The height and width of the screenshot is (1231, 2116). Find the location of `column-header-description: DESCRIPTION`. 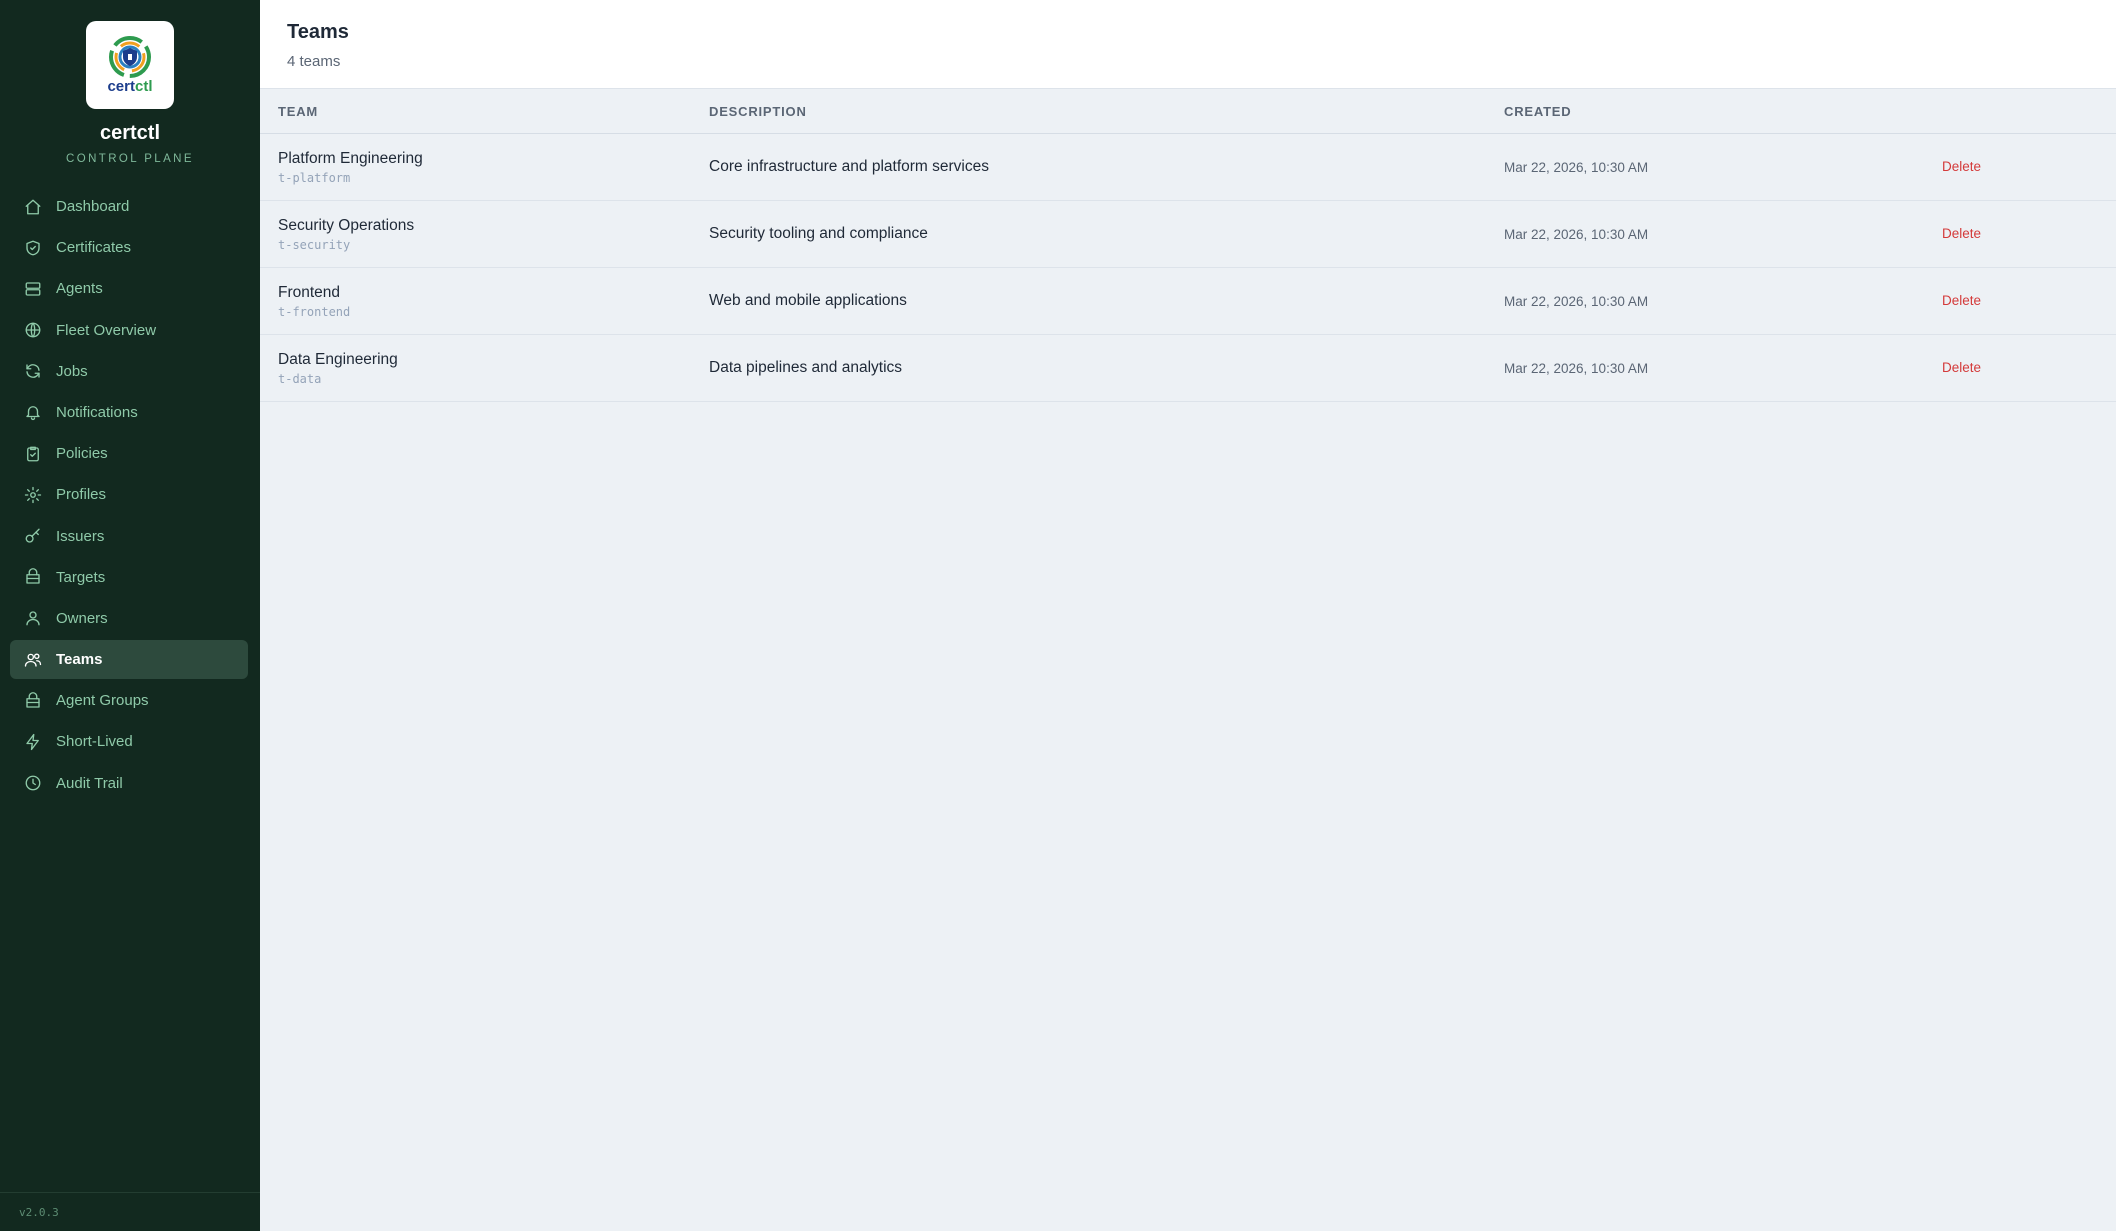

column-header-description: DESCRIPTION is located at coordinates (1106, 111).